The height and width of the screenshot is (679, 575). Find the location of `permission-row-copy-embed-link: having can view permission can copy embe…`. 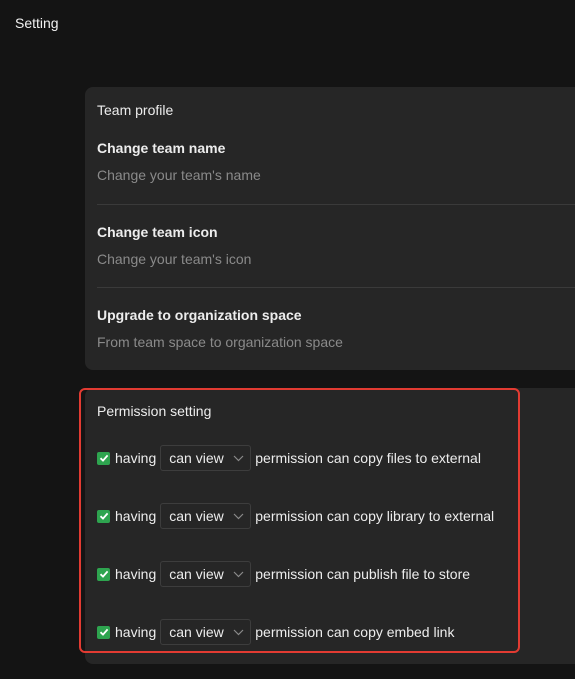

permission-row-copy-embed-link: having can view permission can copy embe… is located at coordinates (275, 632).